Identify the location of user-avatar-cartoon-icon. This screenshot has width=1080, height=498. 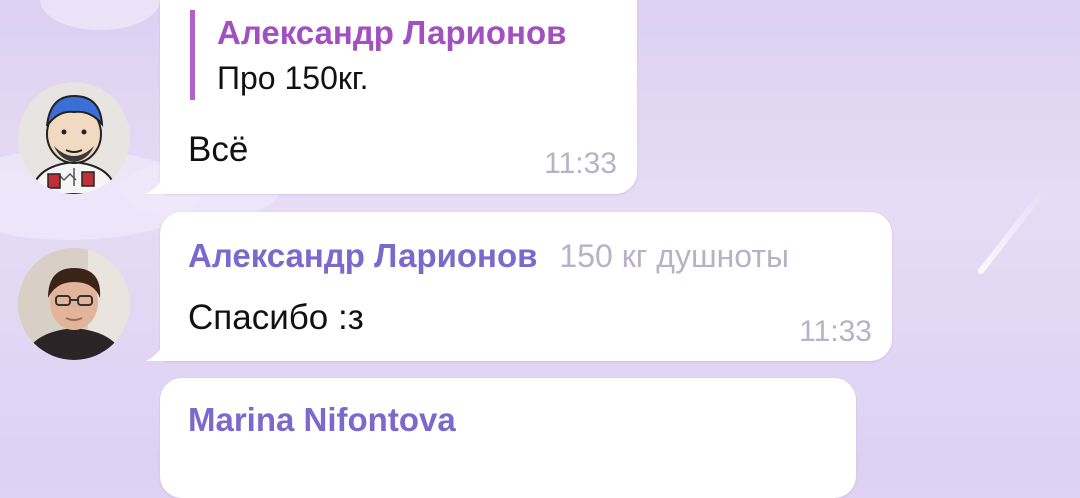
(74, 138).